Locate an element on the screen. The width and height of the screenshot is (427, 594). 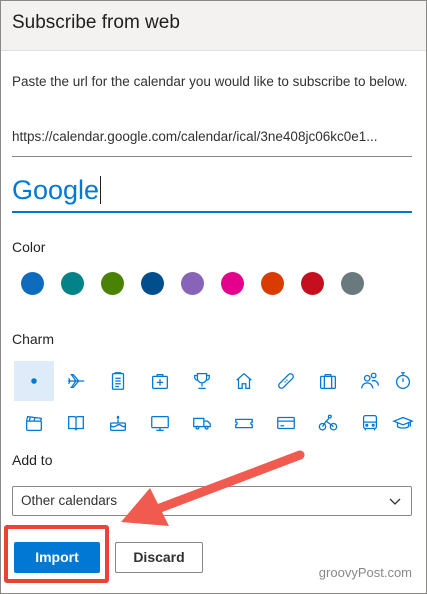
color-swatch-blue is located at coordinates (32, 283).